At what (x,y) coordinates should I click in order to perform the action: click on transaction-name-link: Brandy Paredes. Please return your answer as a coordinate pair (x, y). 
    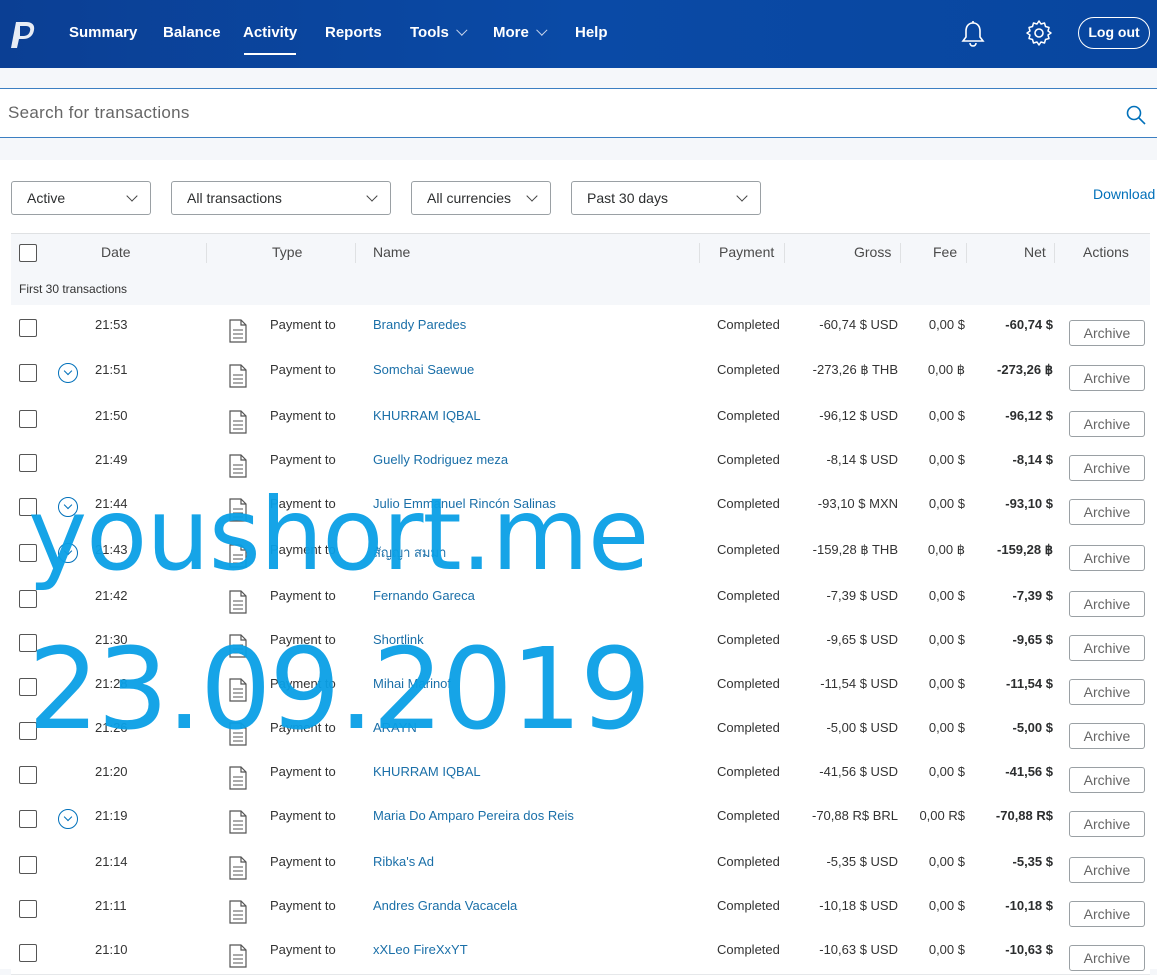
    Looking at the image, I should click on (419, 324).